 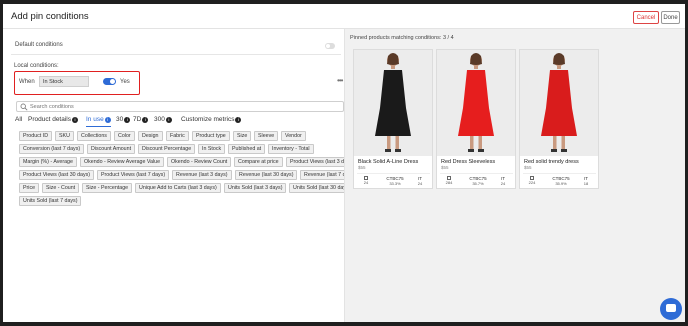 I want to click on condition-chip: Product ID, so click(x=36, y=136).